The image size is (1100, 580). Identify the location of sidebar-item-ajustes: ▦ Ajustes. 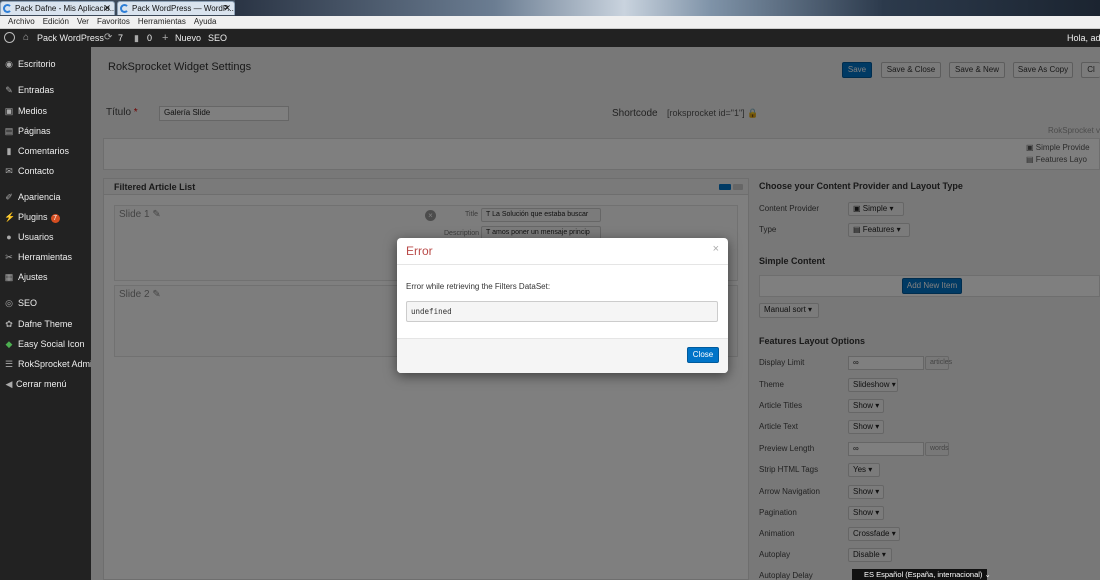
(45, 277).